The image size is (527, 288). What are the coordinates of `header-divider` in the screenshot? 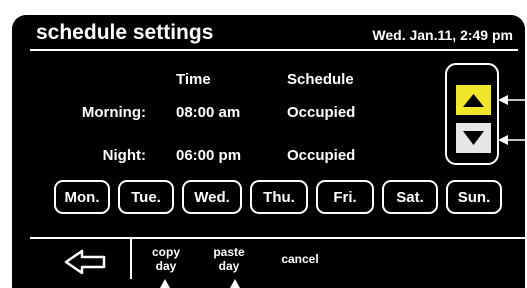 It's located at (274, 50).